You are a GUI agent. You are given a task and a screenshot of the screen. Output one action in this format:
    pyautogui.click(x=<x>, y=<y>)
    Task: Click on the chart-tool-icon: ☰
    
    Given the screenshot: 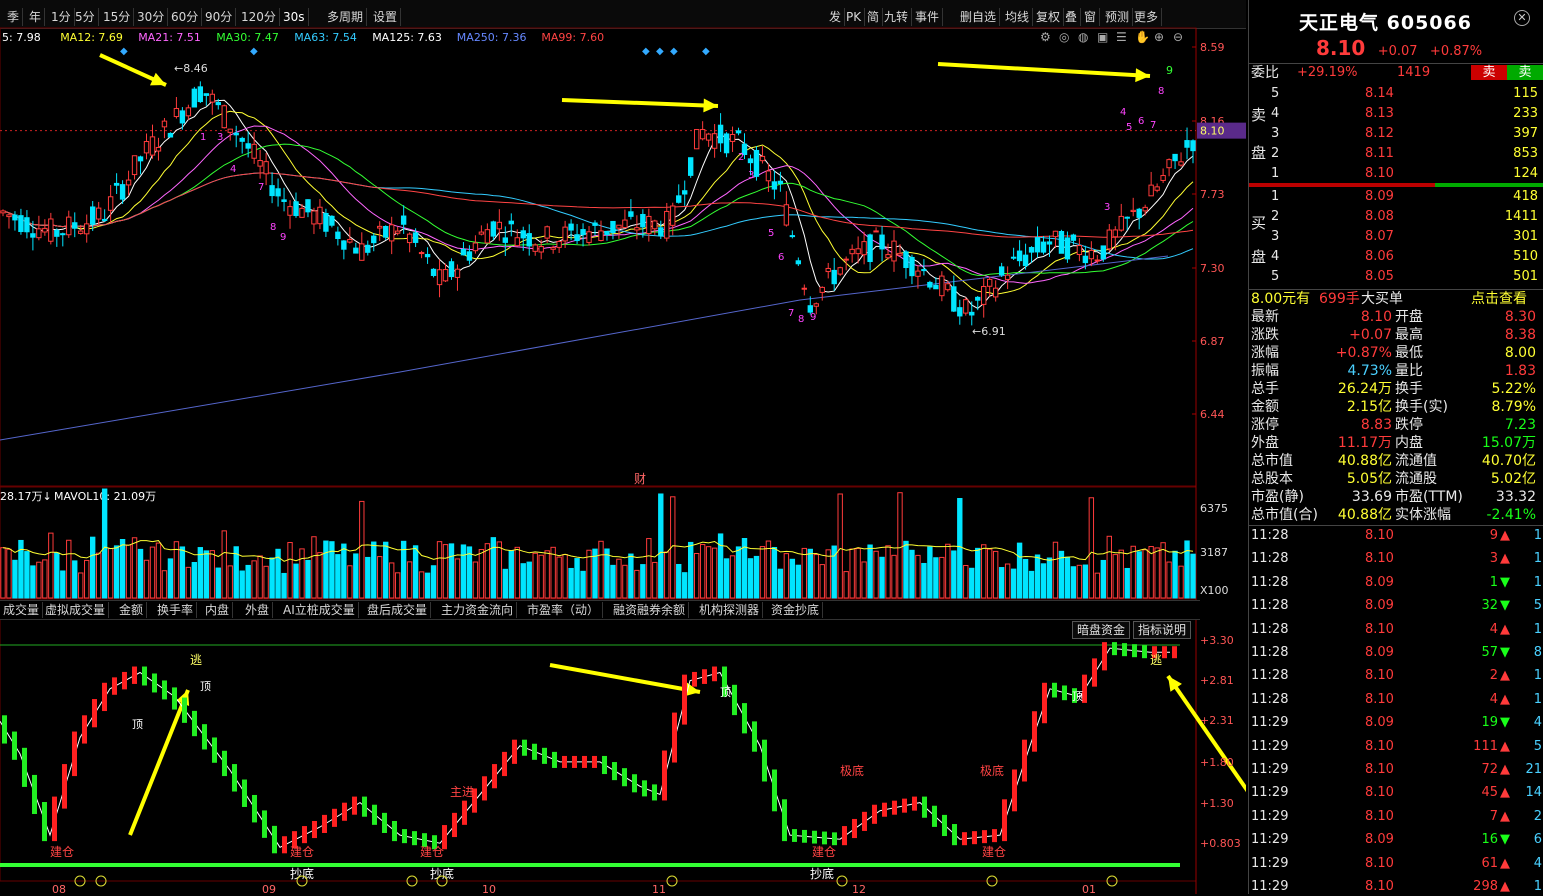 What is the action you would take?
    pyautogui.click(x=1121, y=37)
    